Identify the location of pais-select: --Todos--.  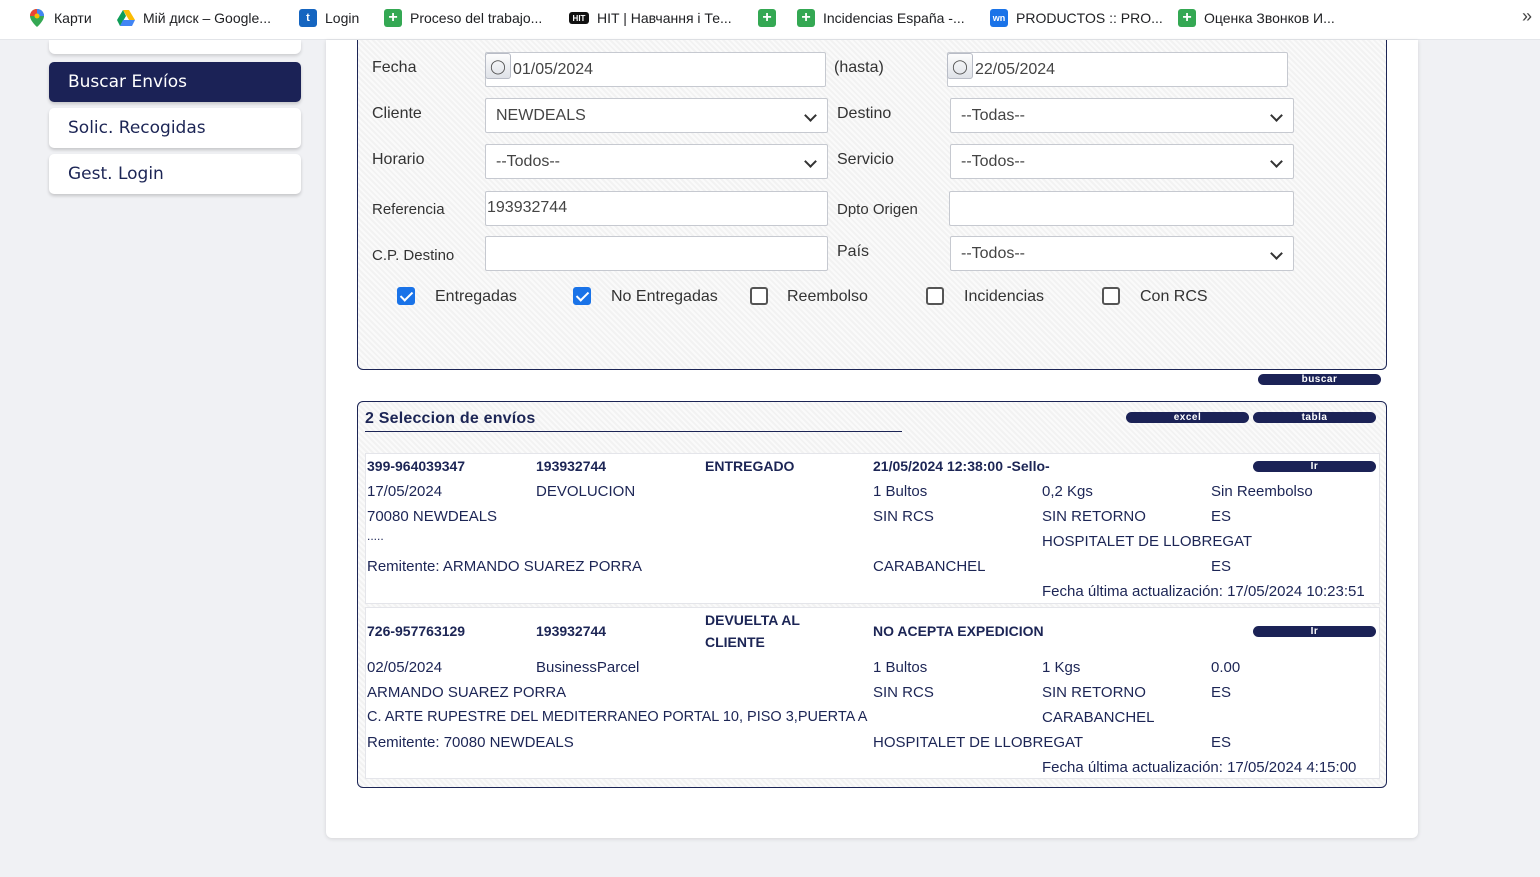
(1122, 253).